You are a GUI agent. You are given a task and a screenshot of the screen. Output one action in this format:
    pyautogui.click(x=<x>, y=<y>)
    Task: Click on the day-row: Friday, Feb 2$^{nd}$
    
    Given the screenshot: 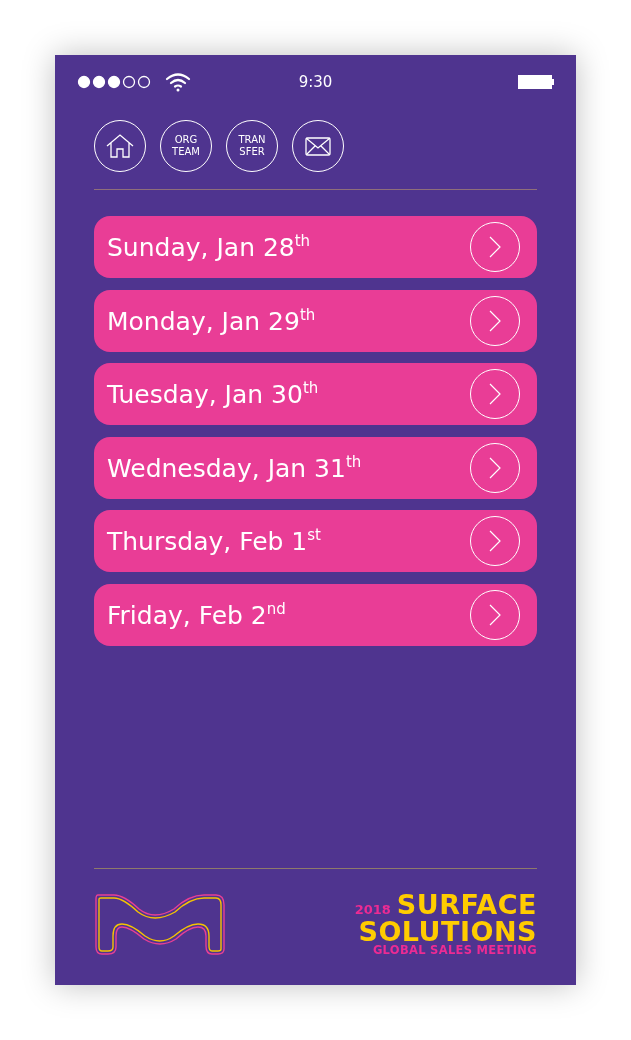 What is the action you would take?
    pyautogui.click(x=315, y=614)
    